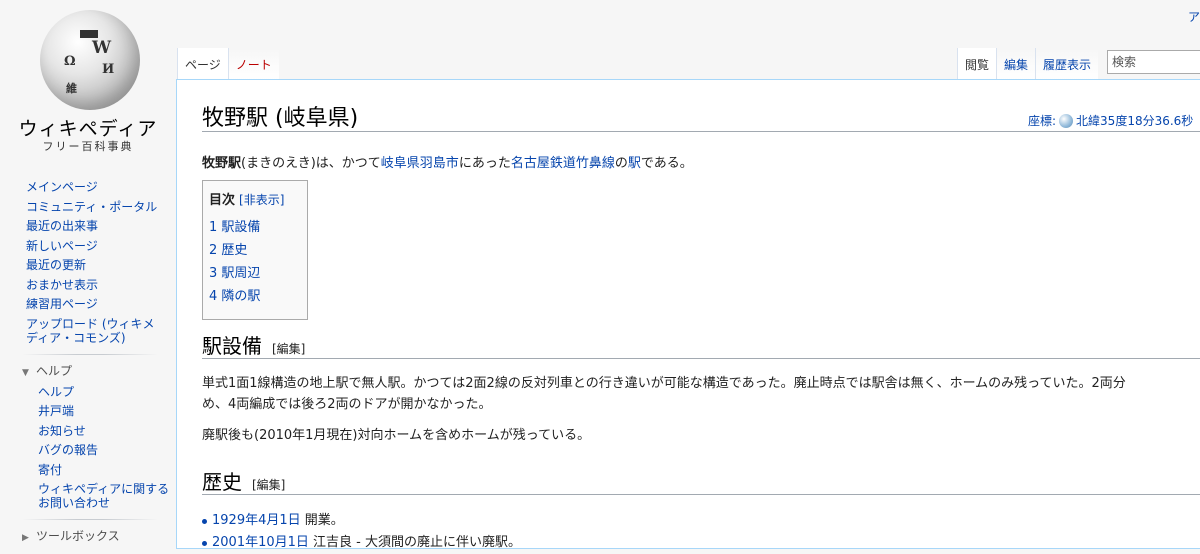  Describe the element at coordinates (1042, 121) in the screenshot. I see `coordinates-label: 座標:` at that location.